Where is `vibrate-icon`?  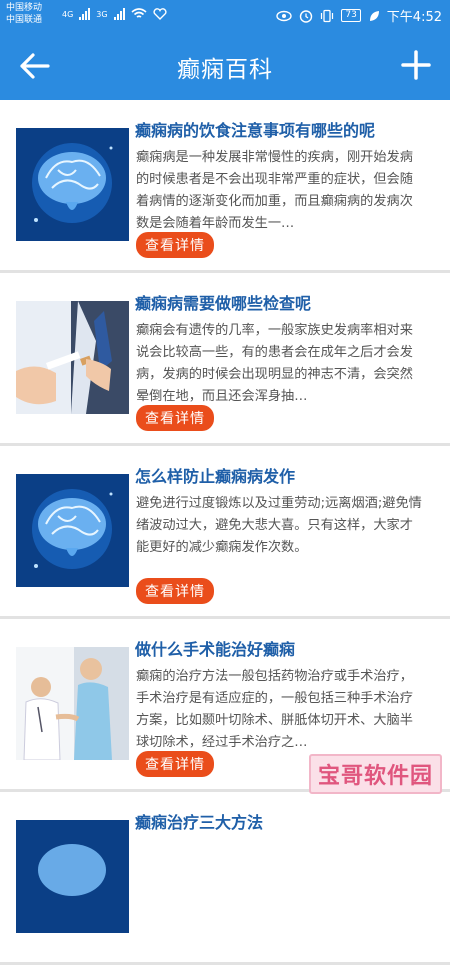
vibrate-icon is located at coordinates (327, 16).